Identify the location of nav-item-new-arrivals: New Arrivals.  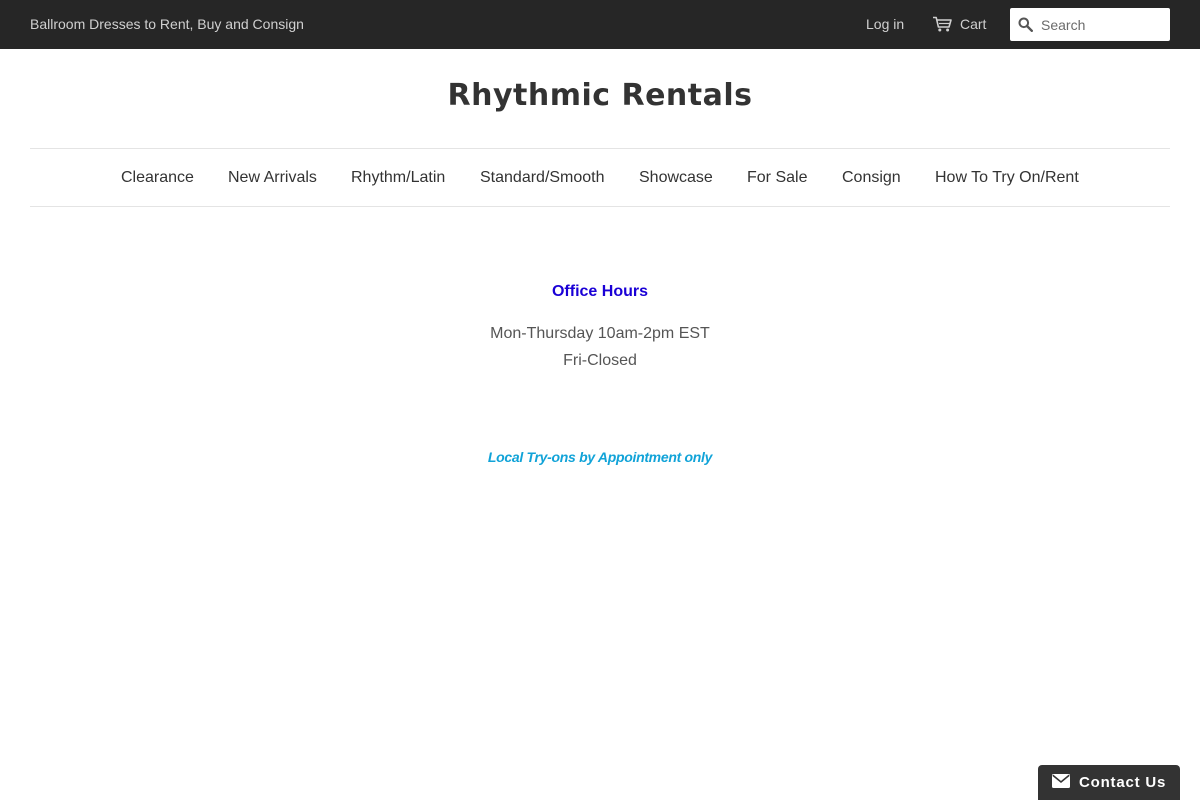
(272, 178).